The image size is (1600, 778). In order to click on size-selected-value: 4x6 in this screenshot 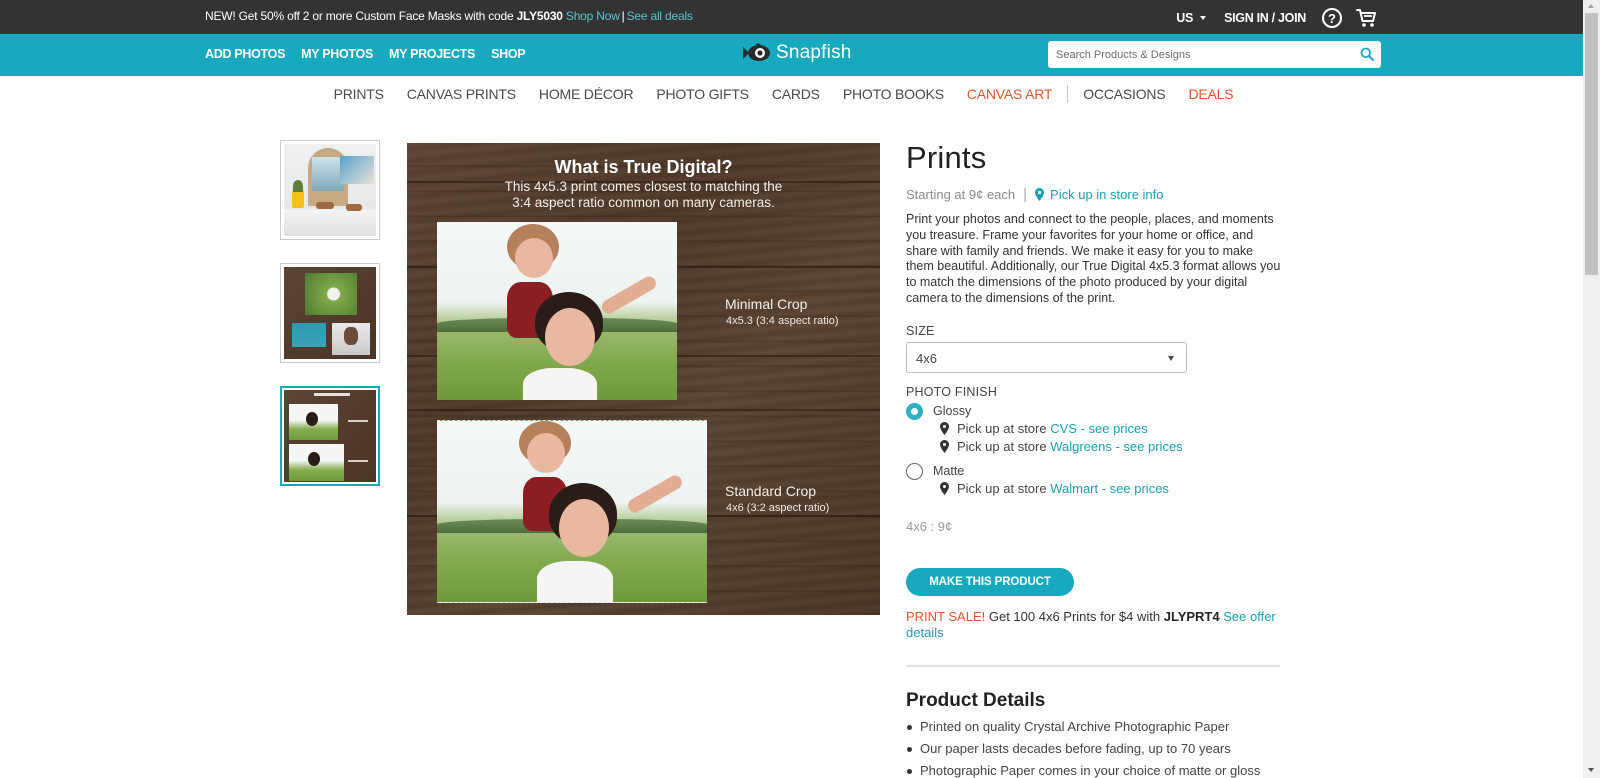, I will do `click(926, 358)`.